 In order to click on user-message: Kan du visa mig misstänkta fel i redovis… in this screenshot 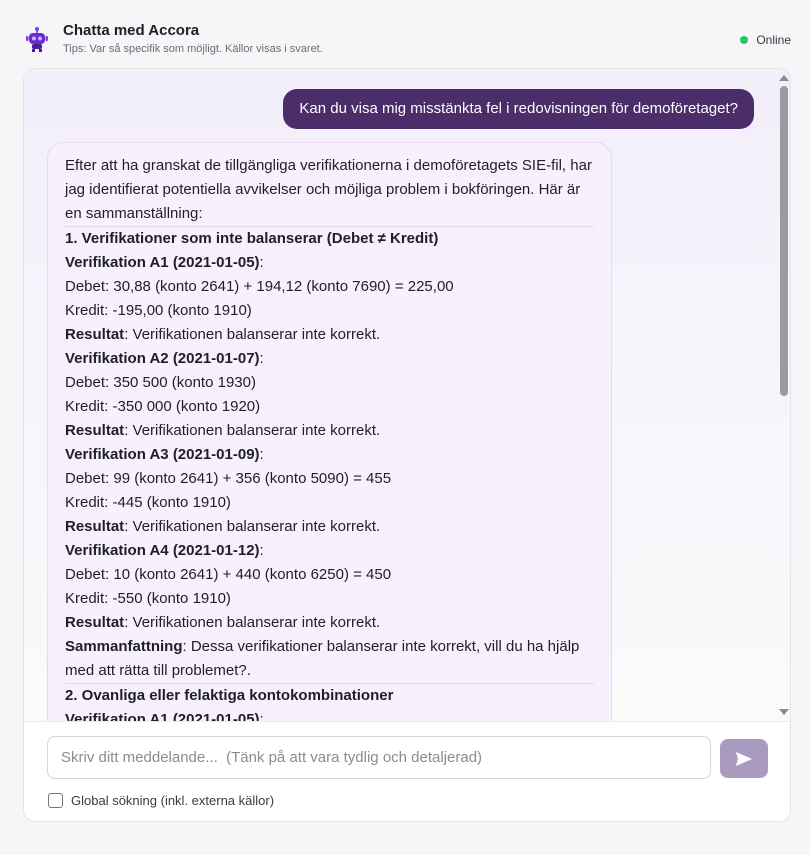, I will do `click(518, 109)`.